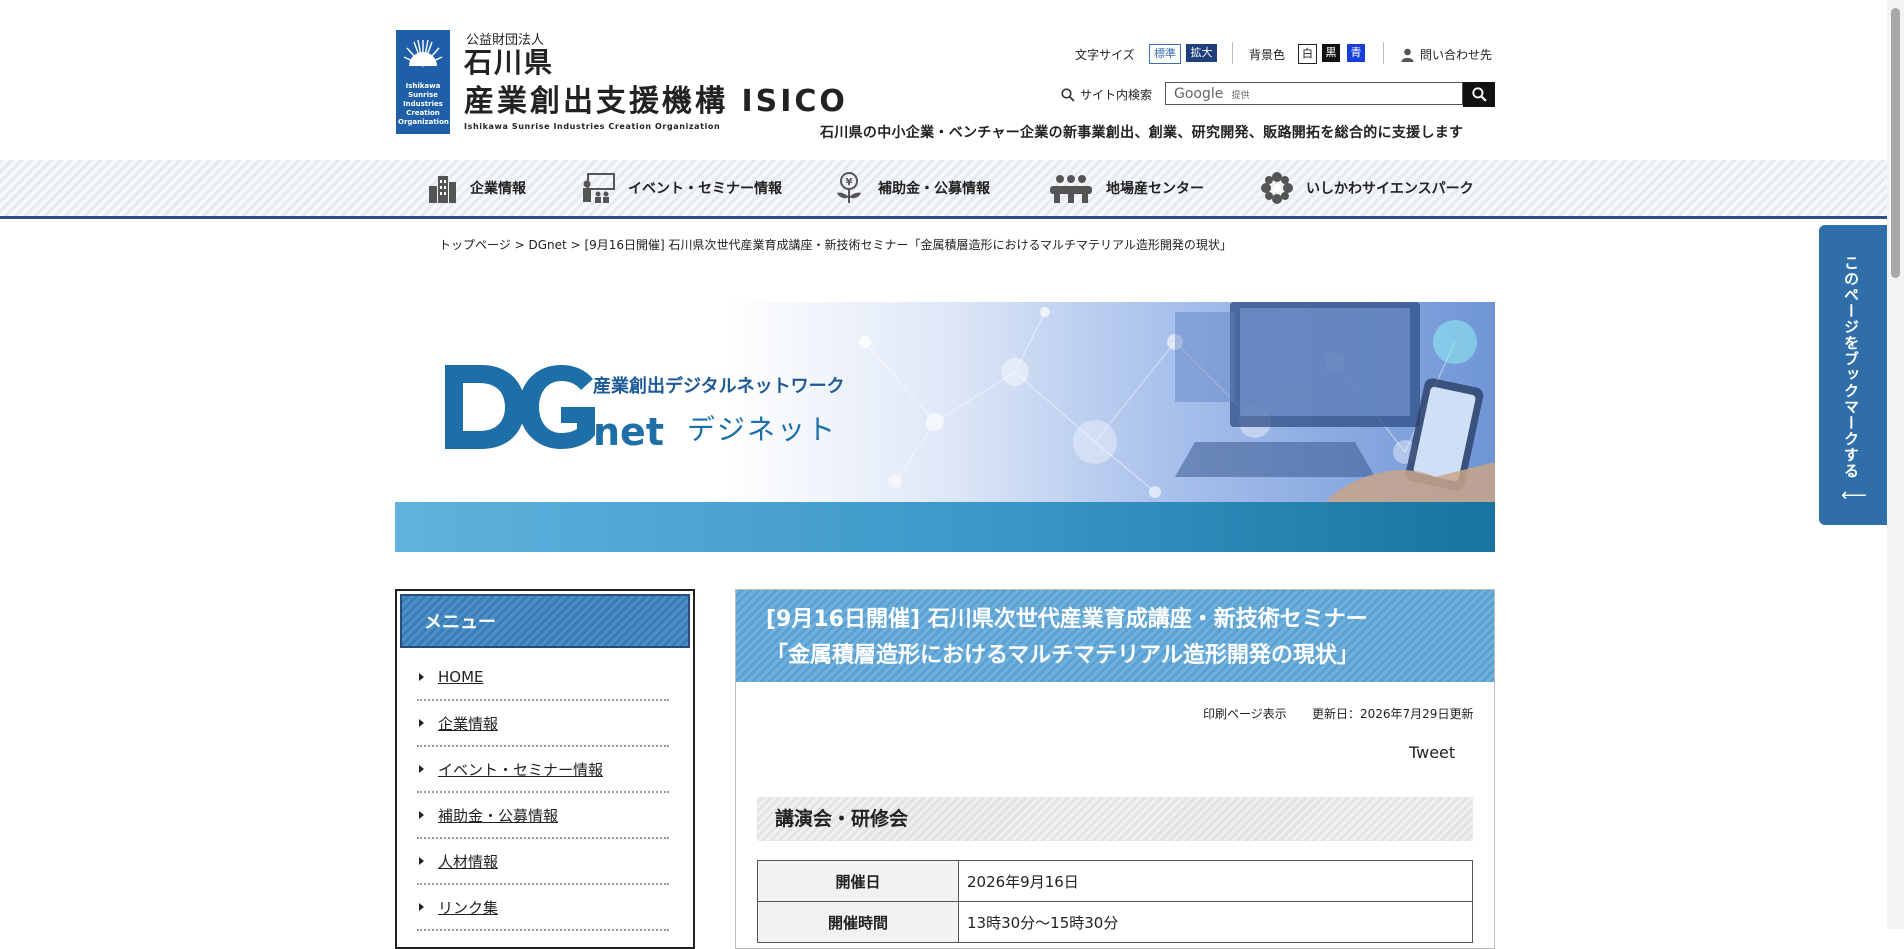 The image size is (1904, 949). Describe the element at coordinates (1314, 93) in the screenshot. I see `search-input: Google 提供` at that location.